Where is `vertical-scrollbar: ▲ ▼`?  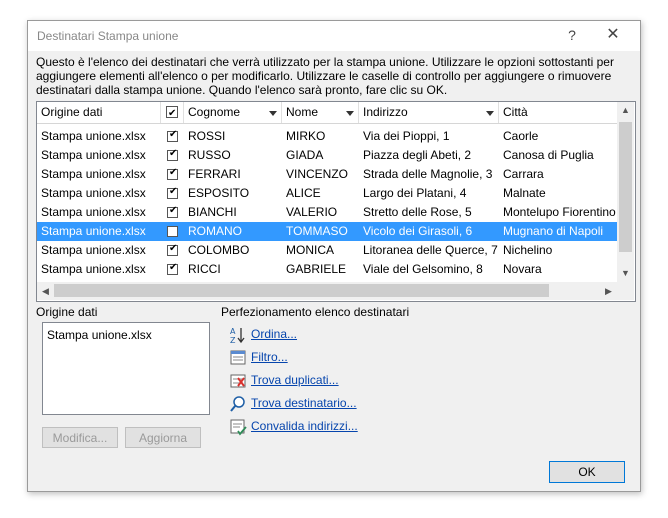 vertical-scrollbar: ▲ ▼ is located at coordinates (625, 192).